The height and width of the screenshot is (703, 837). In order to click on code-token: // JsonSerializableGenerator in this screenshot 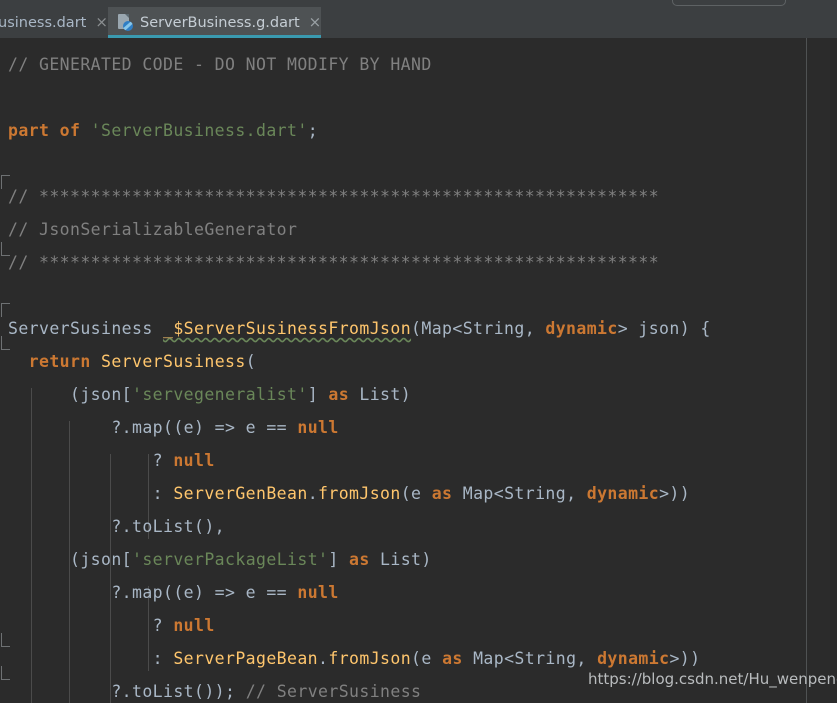, I will do `click(153, 229)`.